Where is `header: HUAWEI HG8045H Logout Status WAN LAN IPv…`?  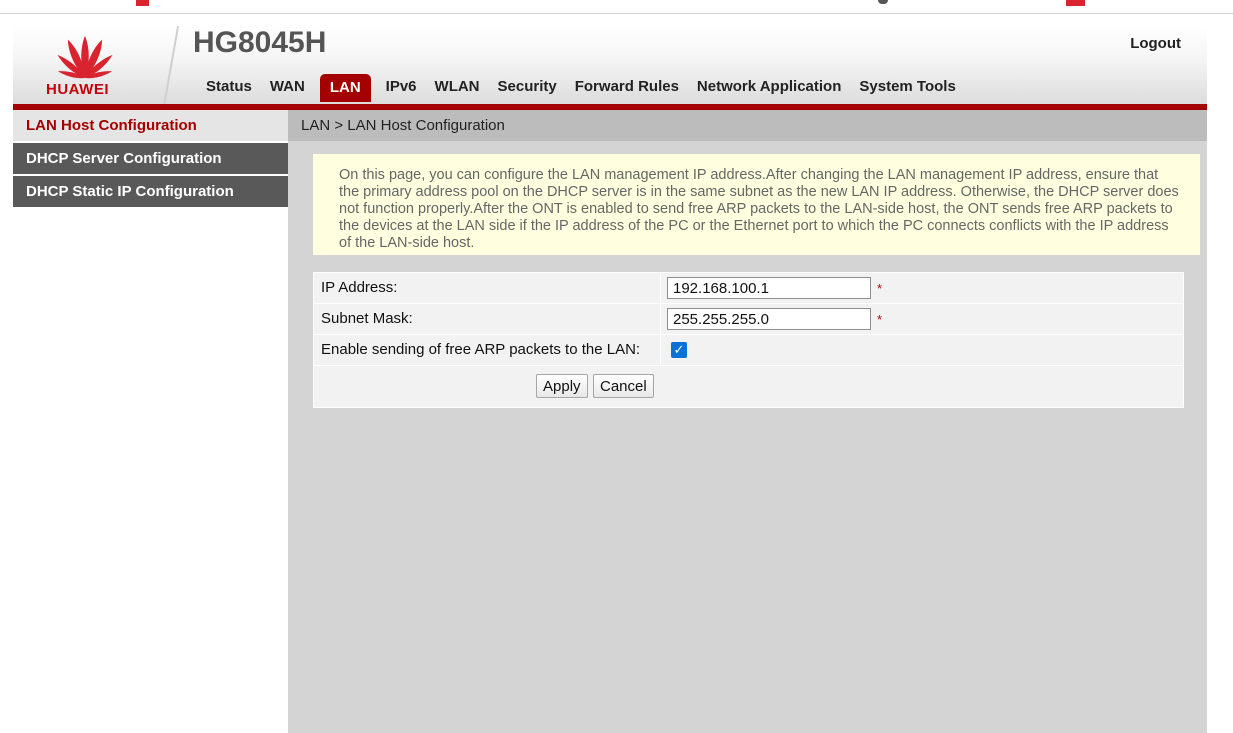 header: HUAWEI HG8045H Logout Status WAN LAN IPv… is located at coordinates (610, 66).